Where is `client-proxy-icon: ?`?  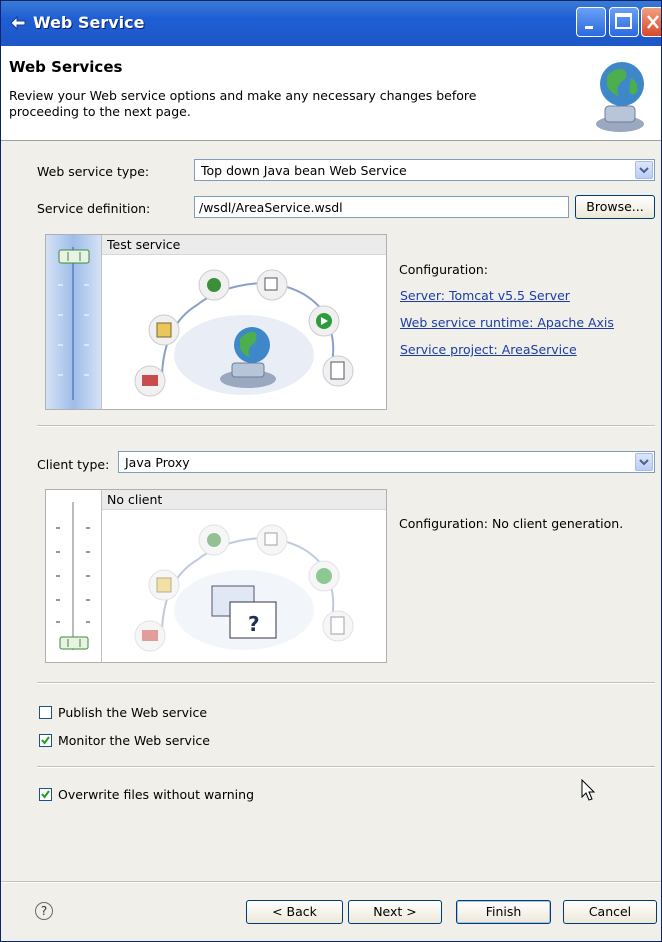 client-proxy-icon: ? is located at coordinates (244, 612).